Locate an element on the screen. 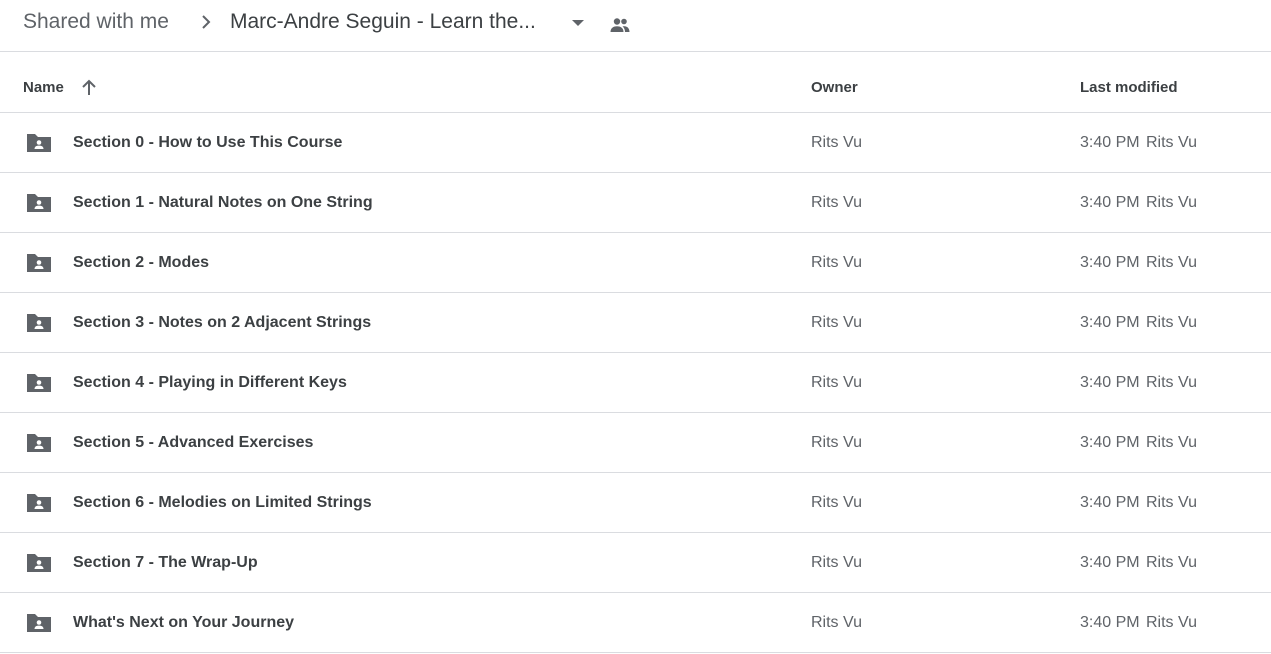  column-header-row: Name Owner Last modified is located at coordinates (635, 83).